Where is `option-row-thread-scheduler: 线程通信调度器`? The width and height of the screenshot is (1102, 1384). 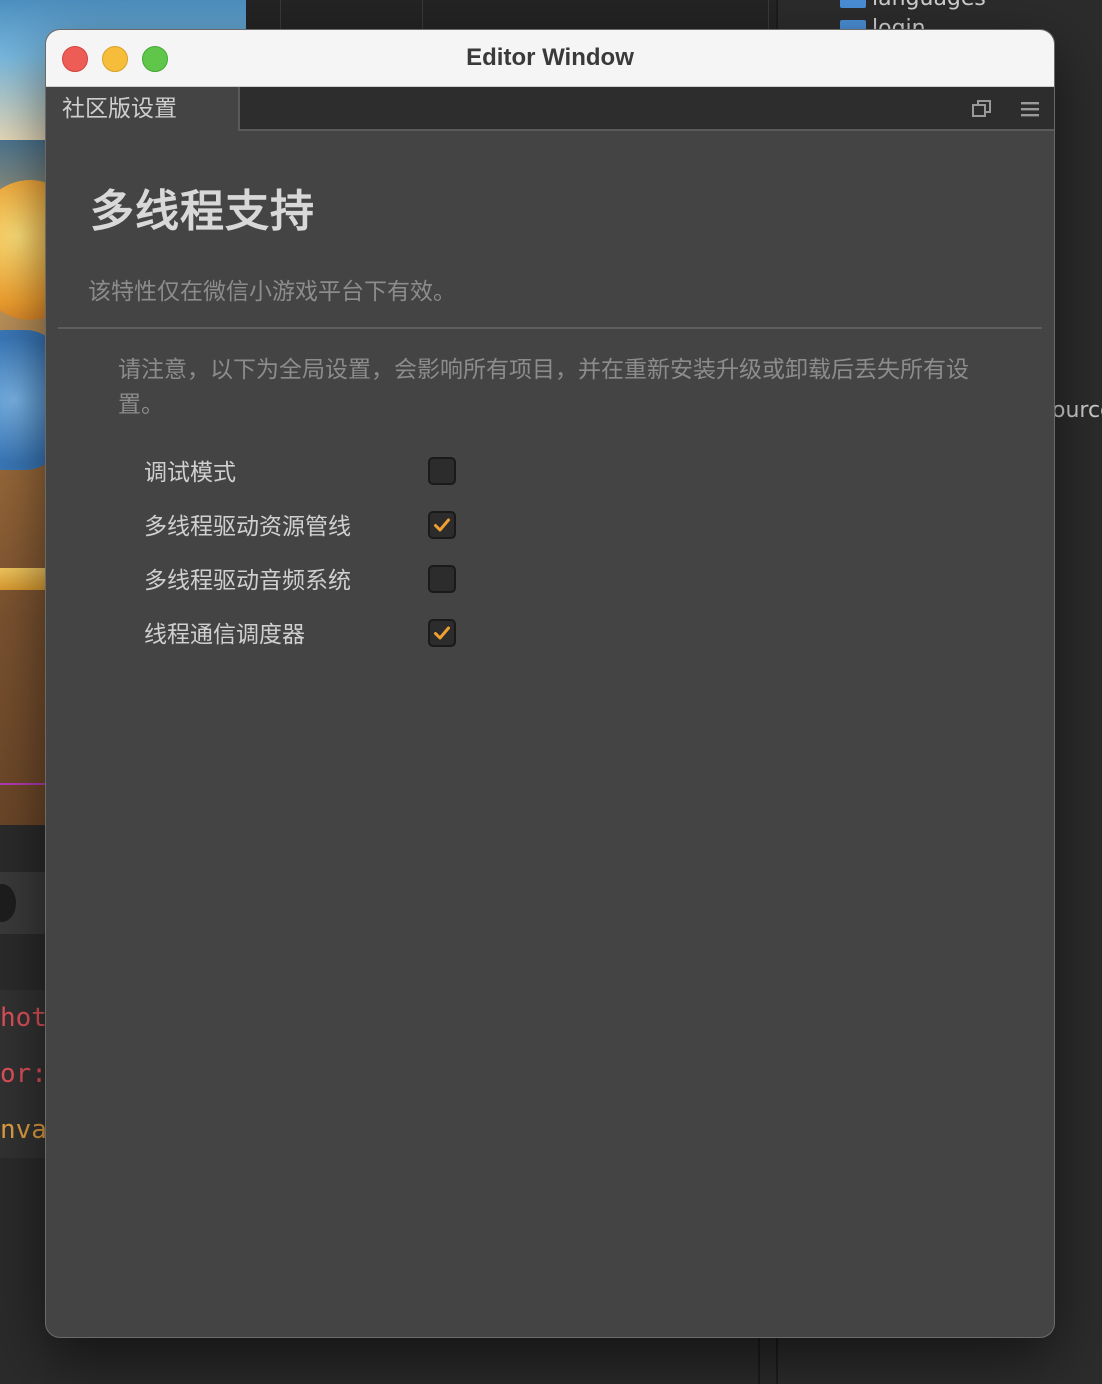
option-row-thread-scheduler: 线程通信调度器 is located at coordinates (304, 635).